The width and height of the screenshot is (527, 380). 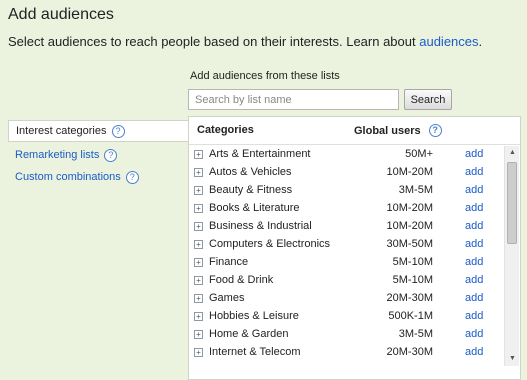 What do you see at coordinates (229, 262) in the screenshot?
I see `category-name: Finance` at bounding box center [229, 262].